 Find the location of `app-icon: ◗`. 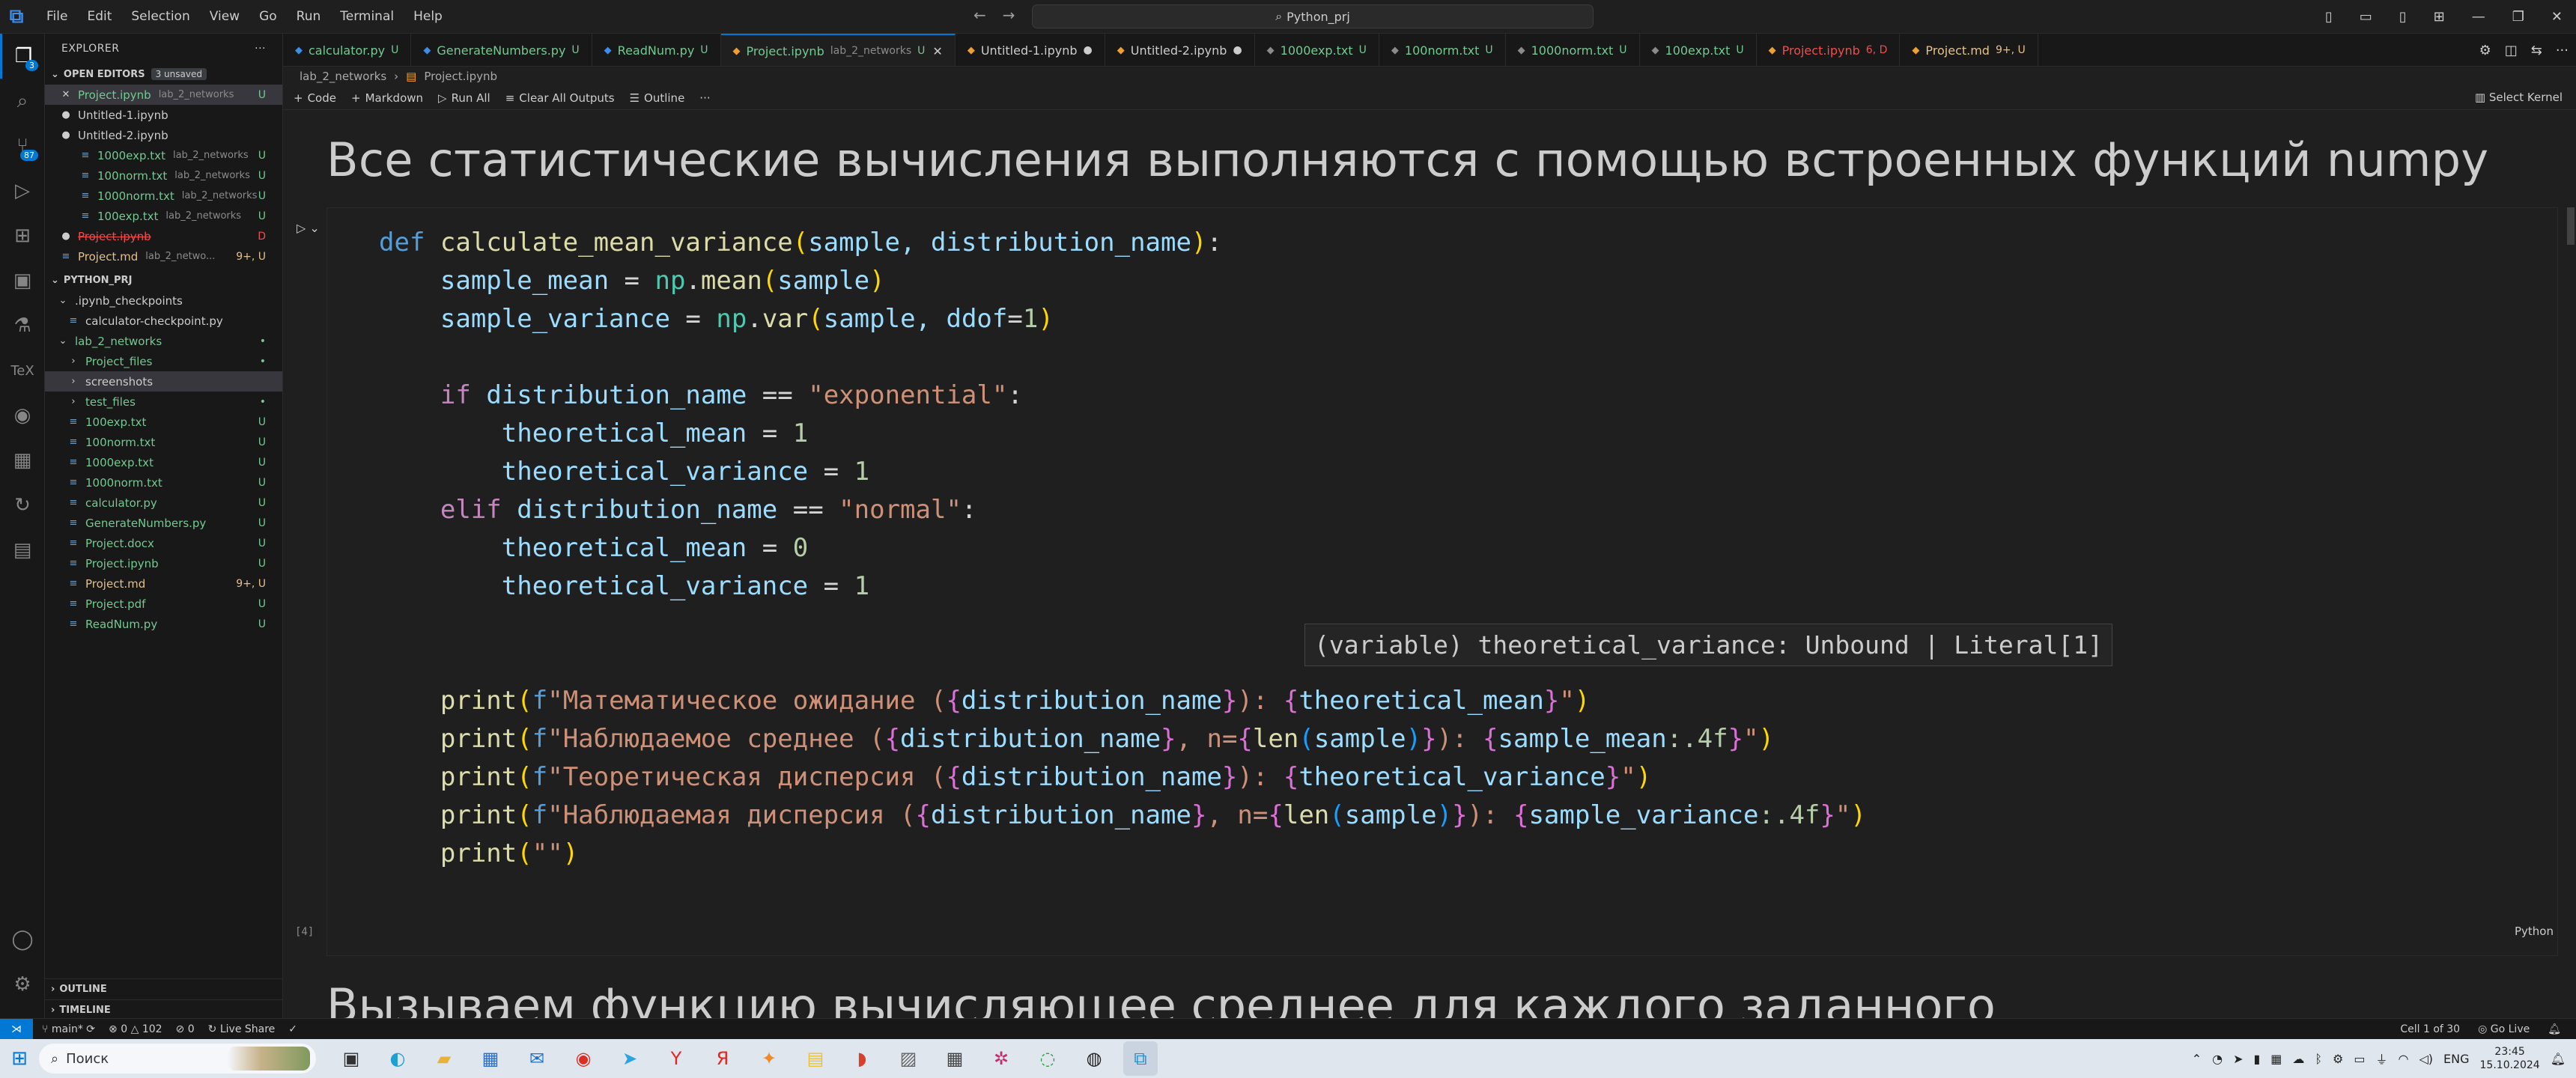

app-icon: ◗ is located at coordinates (862, 1058).